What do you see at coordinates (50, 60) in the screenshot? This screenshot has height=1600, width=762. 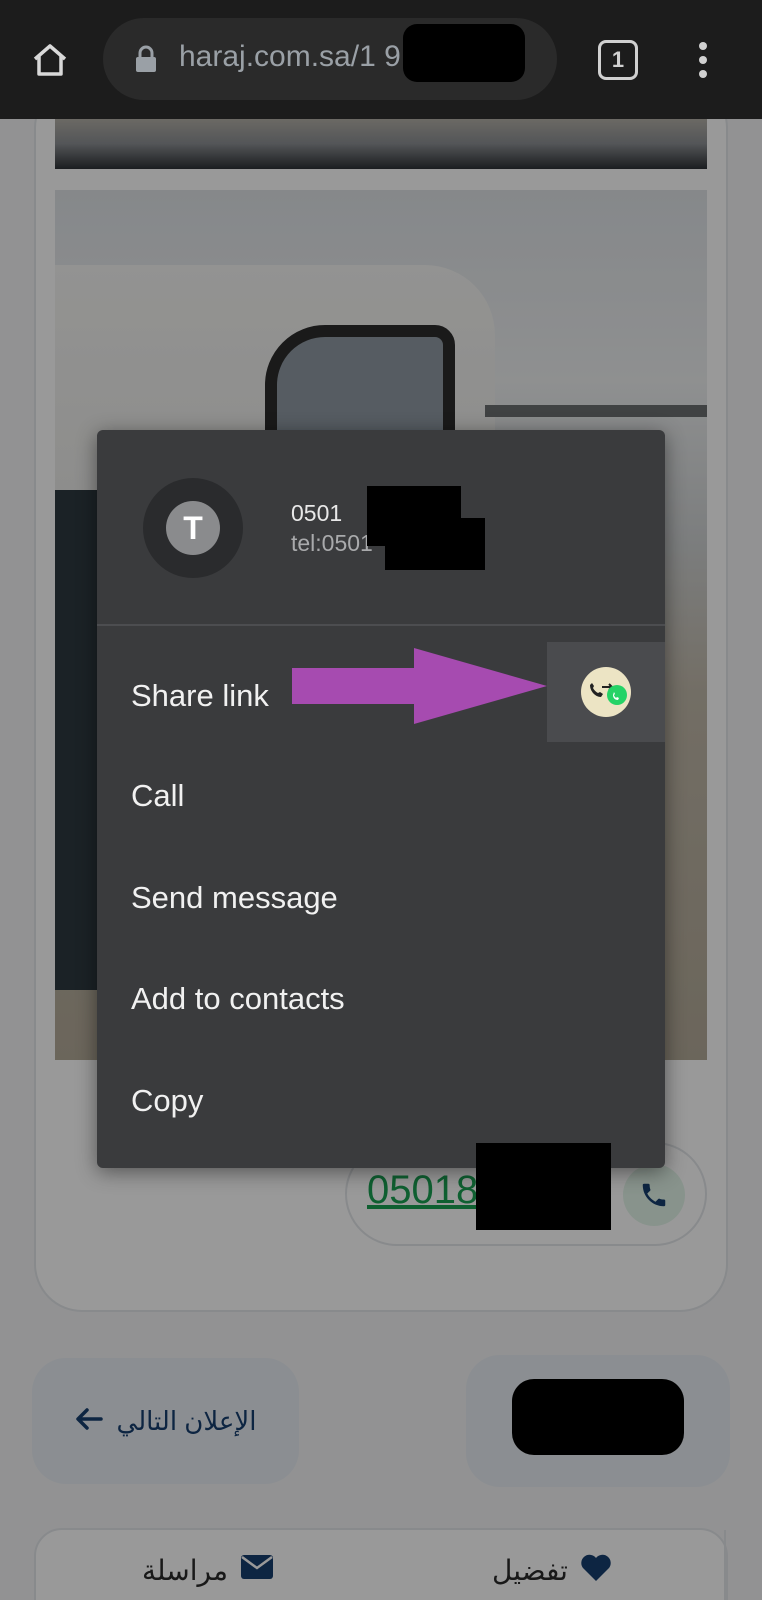 I see `home-icon` at bounding box center [50, 60].